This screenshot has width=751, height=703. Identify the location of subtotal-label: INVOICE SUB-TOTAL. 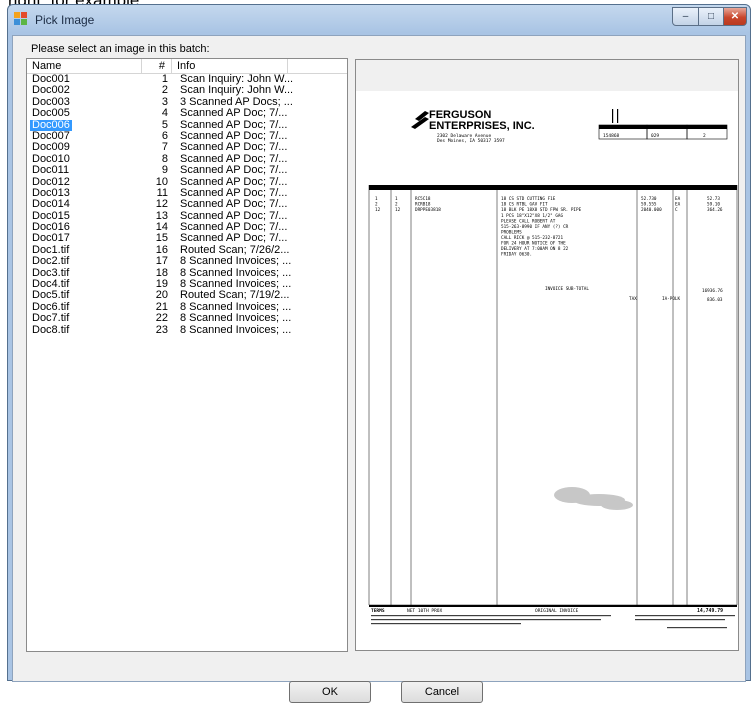
(567, 289).